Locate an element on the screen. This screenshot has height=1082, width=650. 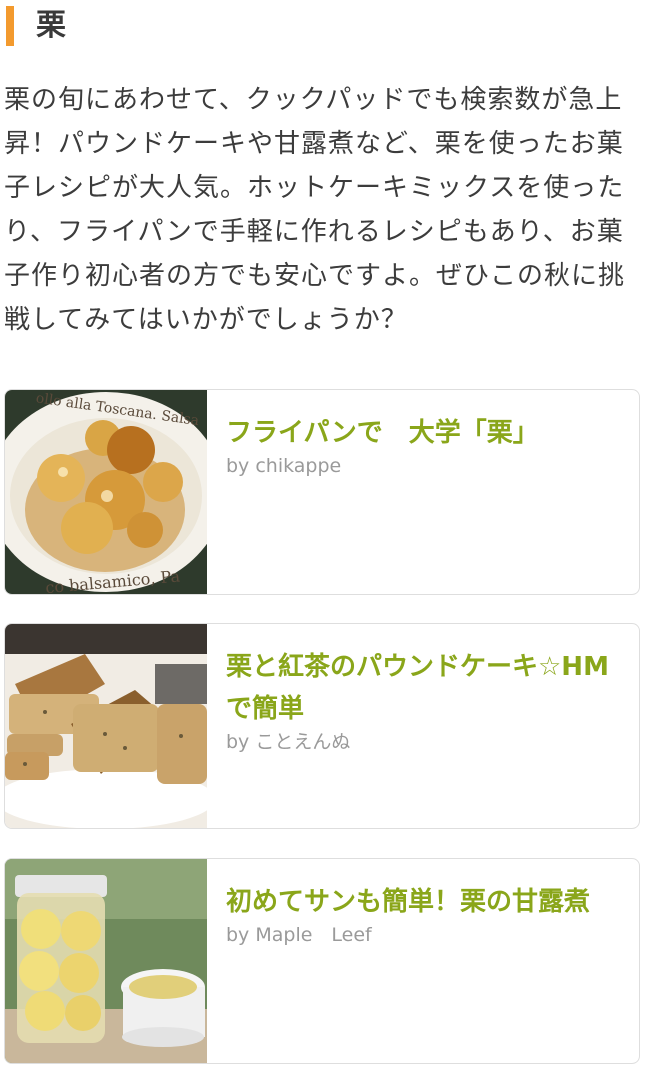
chestnut-jar-image is located at coordinates (106, 961).